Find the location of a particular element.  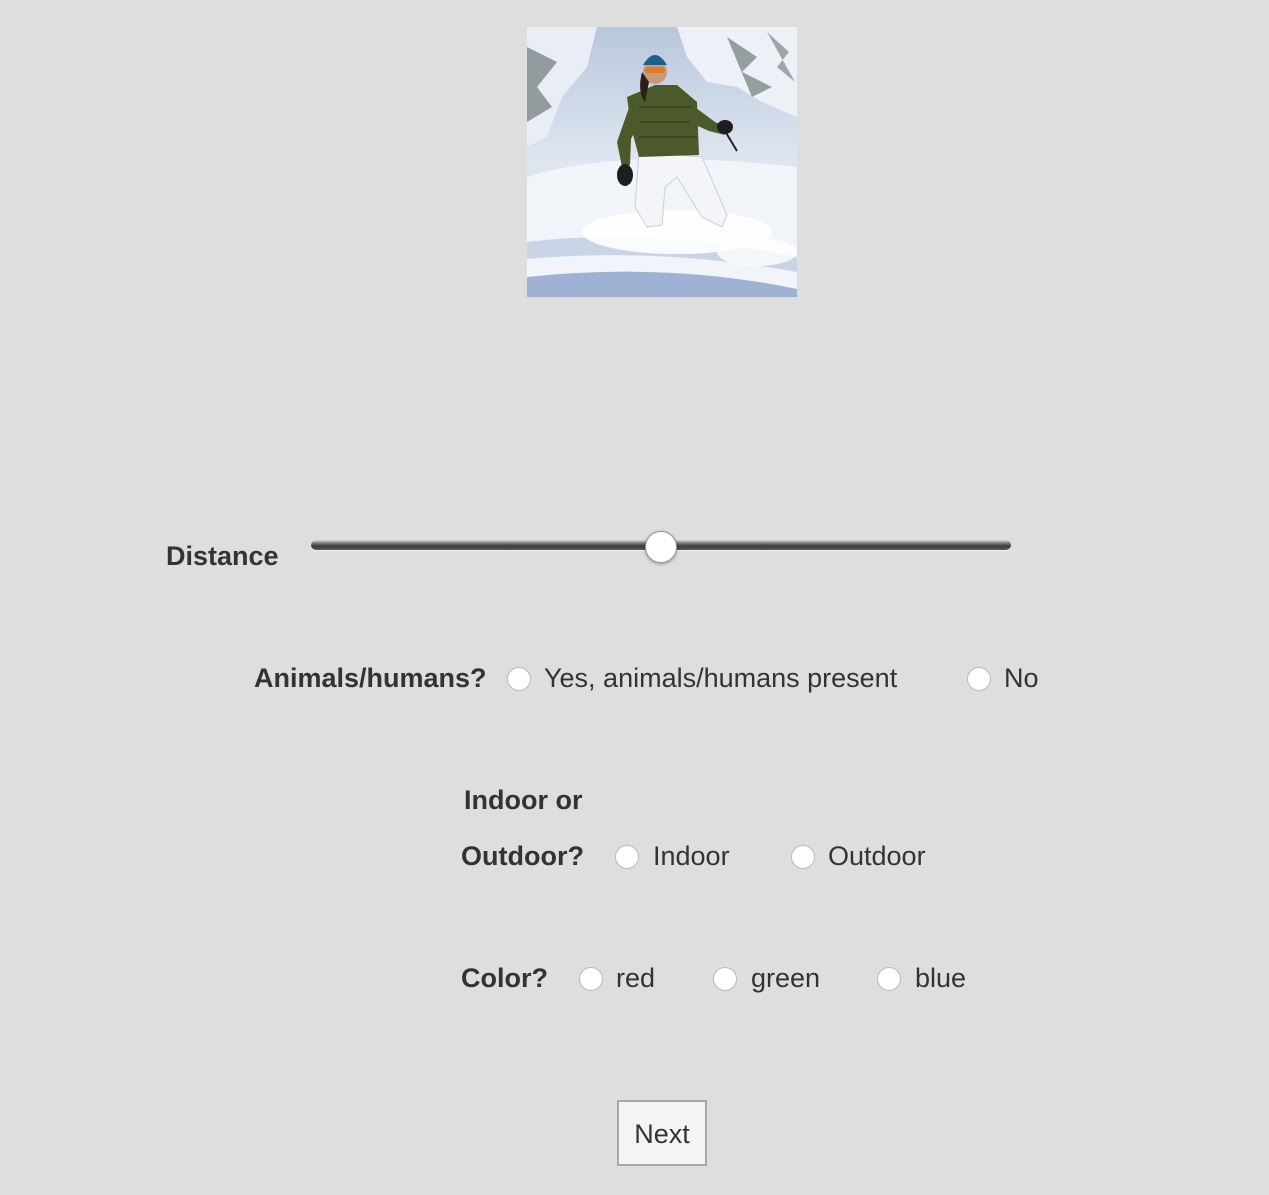

stimulus-image is located at coordinates (662, 162).